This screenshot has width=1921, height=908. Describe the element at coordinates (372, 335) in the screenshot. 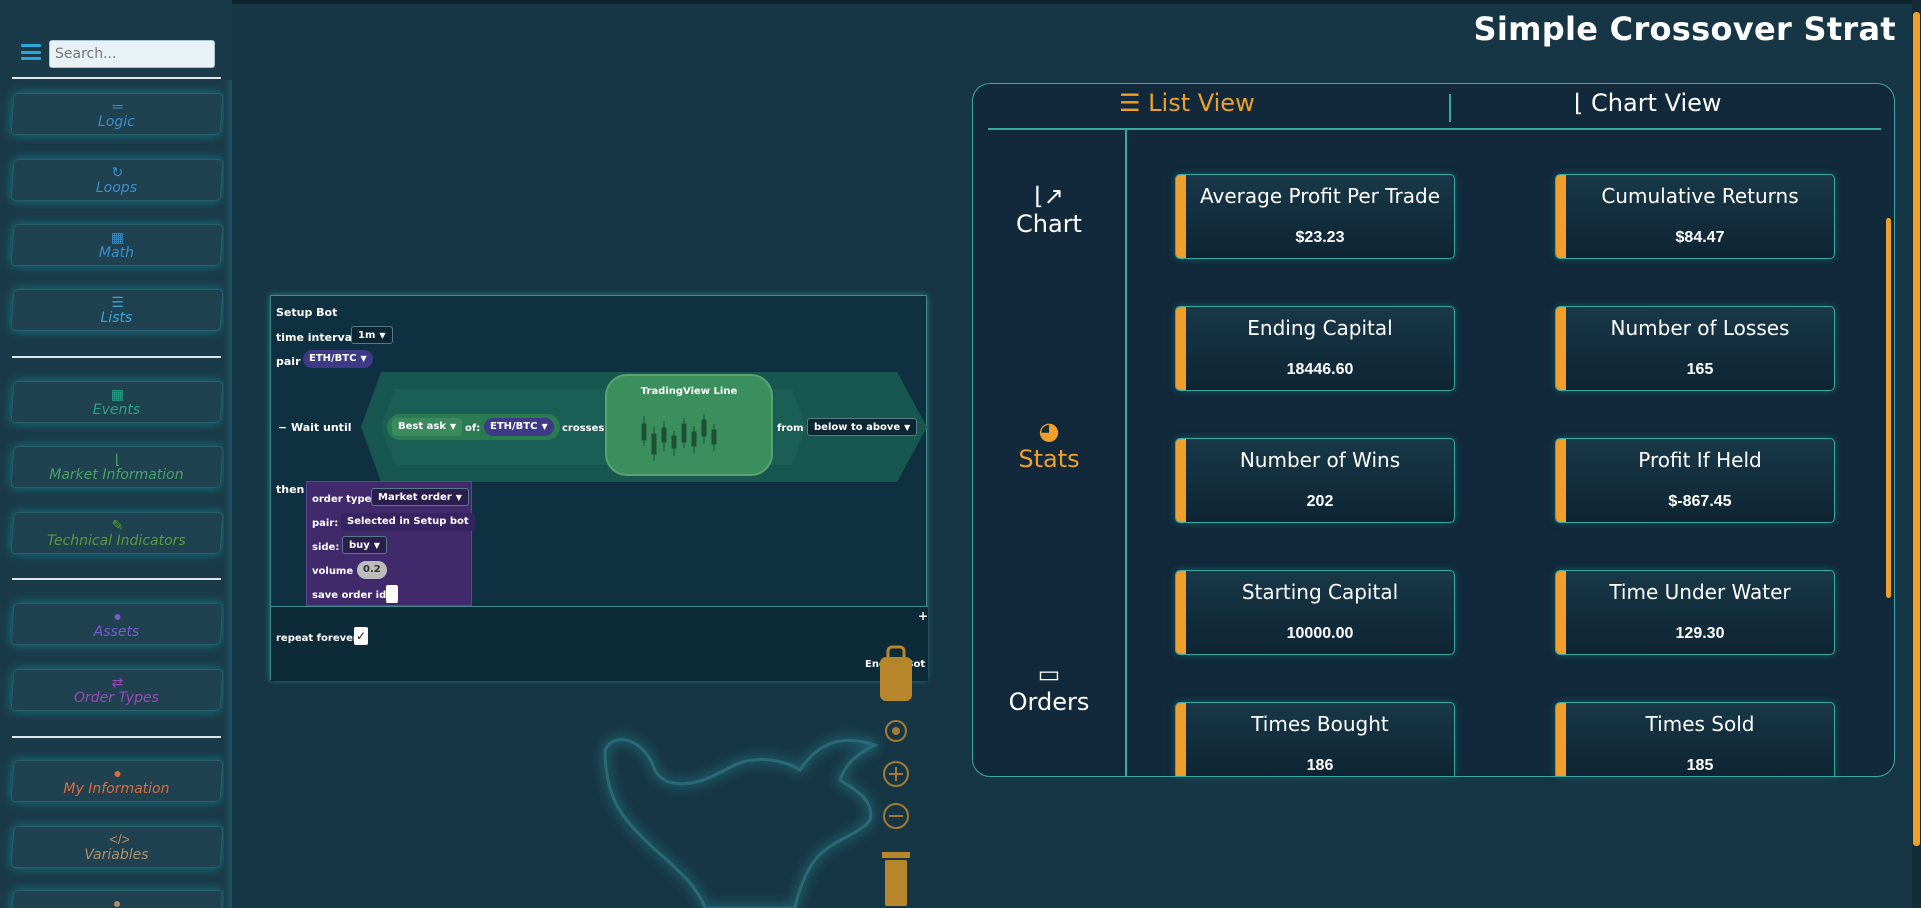

I see `time-interval-dropdown: 1m ▼` at that location.